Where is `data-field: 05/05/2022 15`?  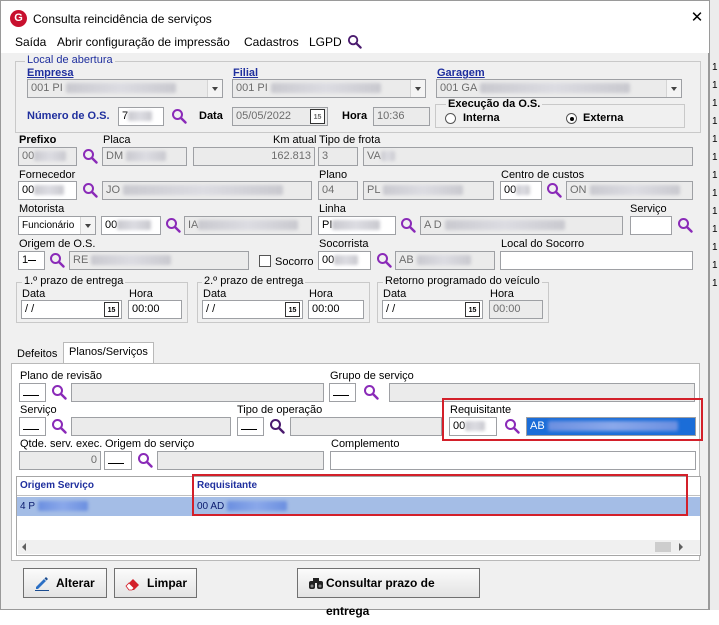 data-field: 05/05/2022 15 is located at coordinates (280, 116).